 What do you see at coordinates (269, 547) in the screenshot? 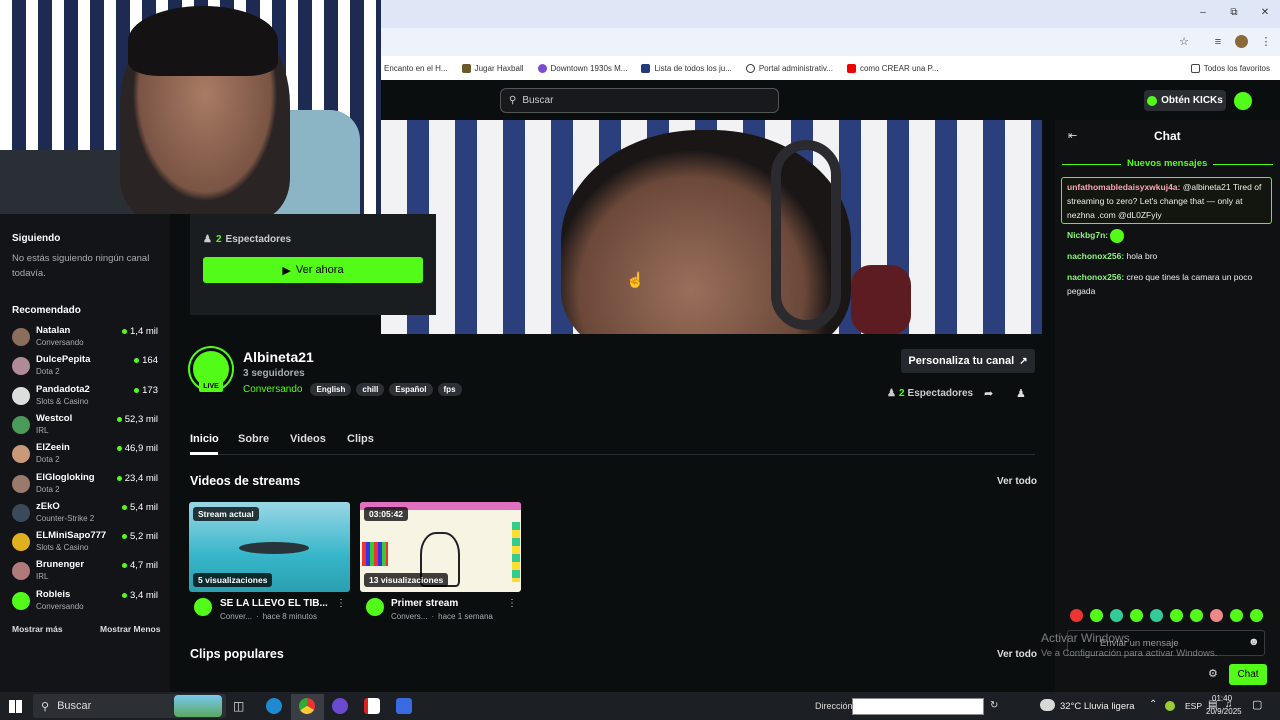
I see `video-thumbnail: Stream actual 5 visualizaciones` at bounding box center [269, 547].